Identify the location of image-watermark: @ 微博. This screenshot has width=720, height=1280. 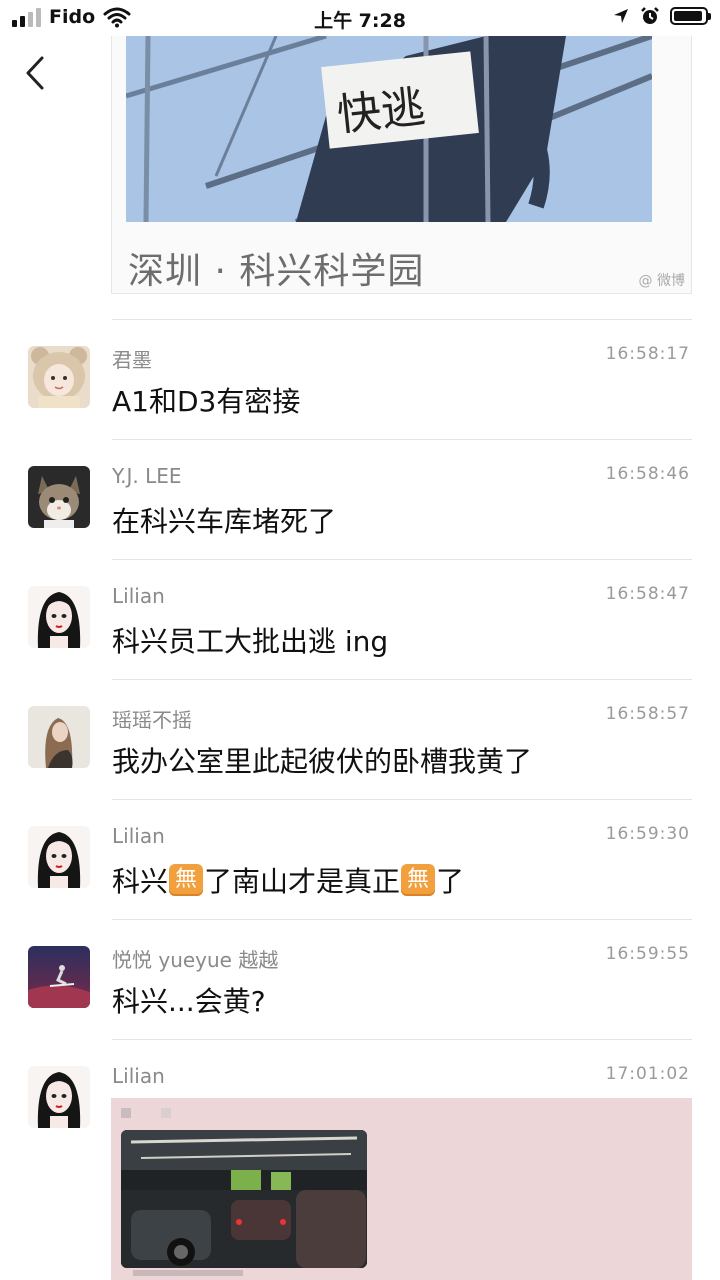
(661, 281).